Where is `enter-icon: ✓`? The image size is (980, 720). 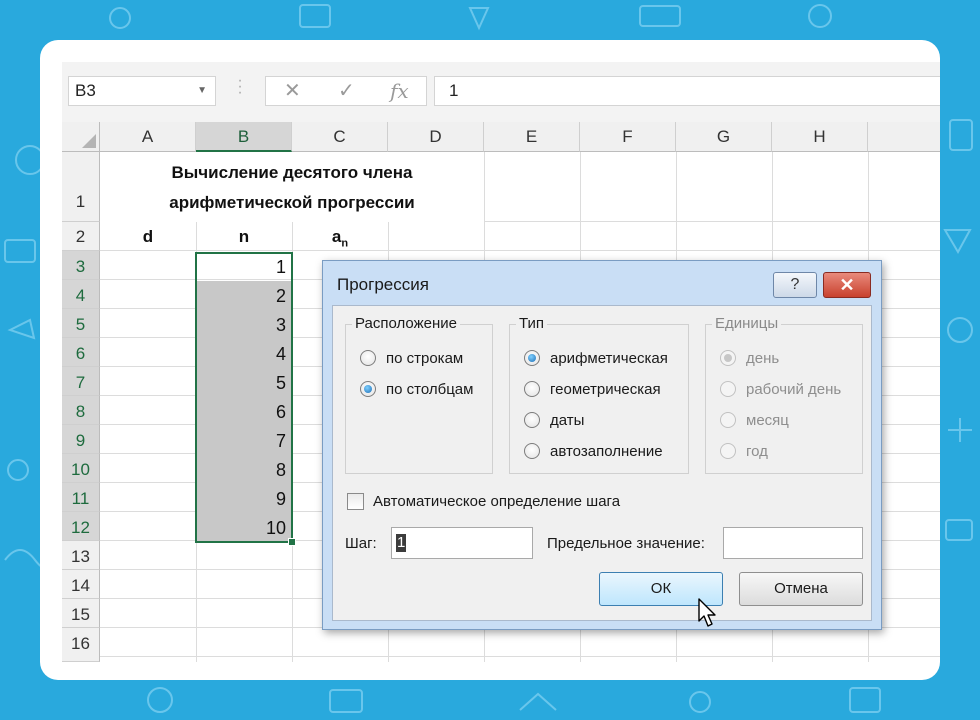
enter-icon: ✓ is located at coordinates (346, 91).